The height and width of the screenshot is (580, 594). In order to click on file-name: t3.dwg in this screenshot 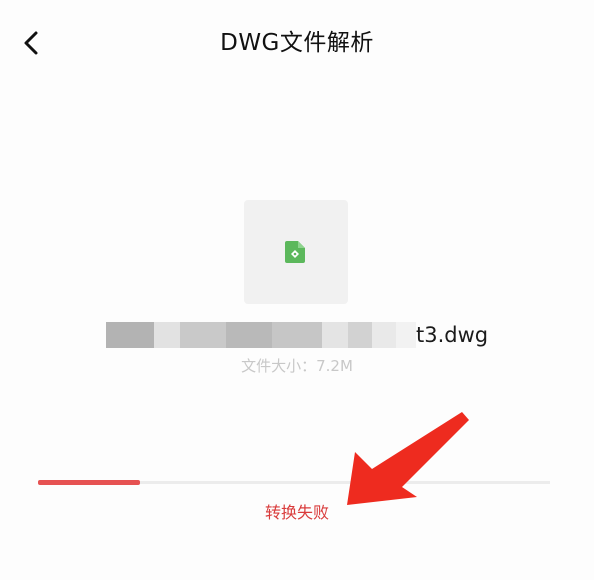, I will do `click(306, 335)`.